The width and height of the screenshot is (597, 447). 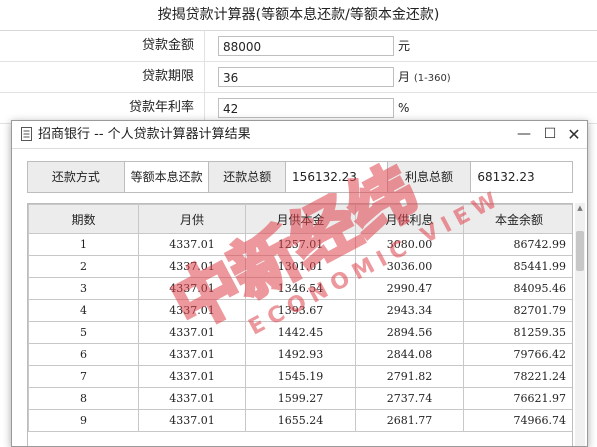 I want to click on table-row: 1 4337.01 1257.01 3080.00 86742.99, so click(x=300, y=244).